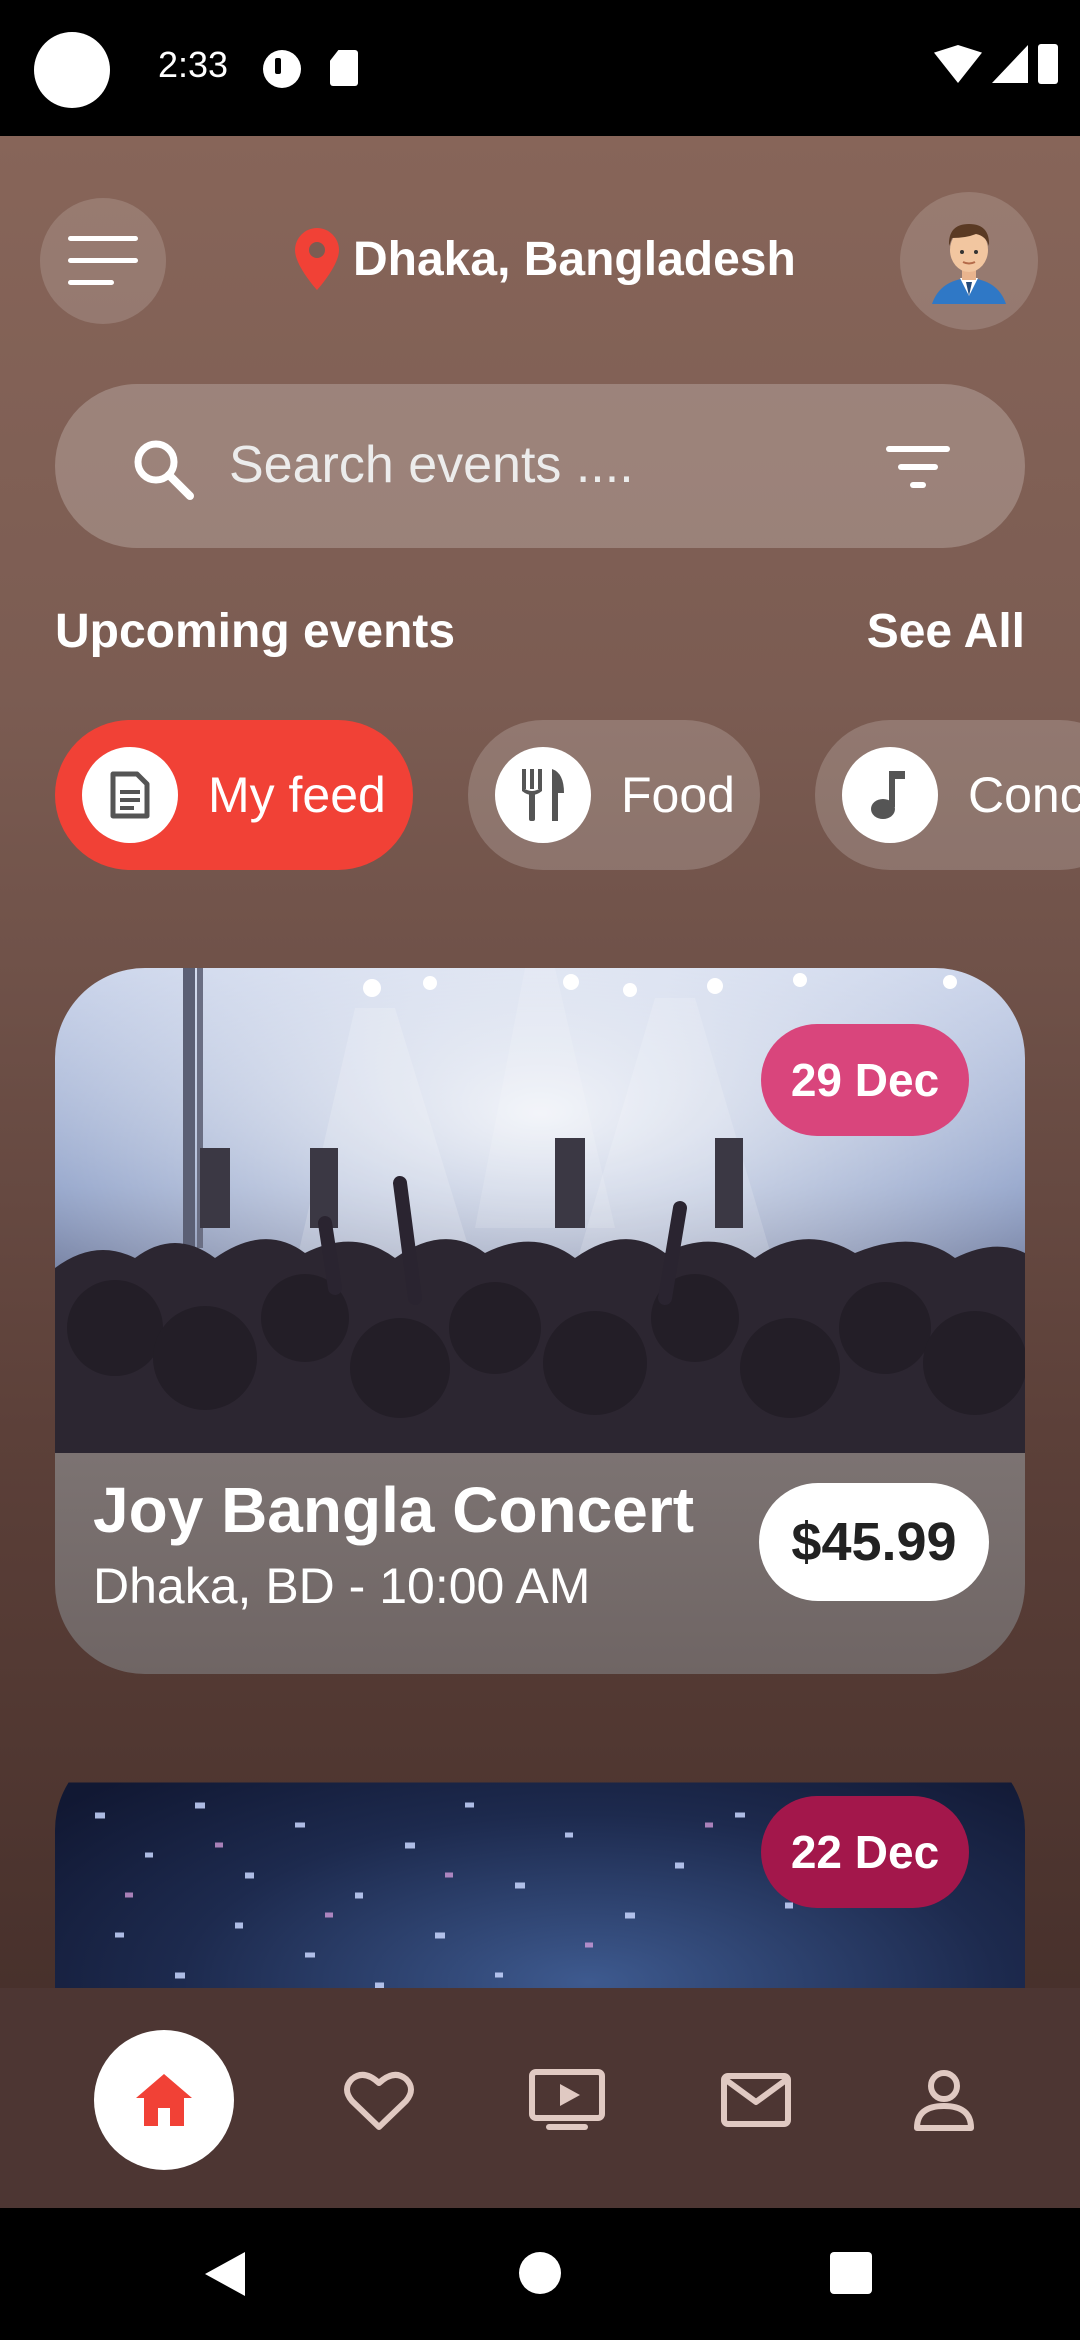 This screenshot has width=1080, height=2340. What do you see at coordinates (851, 2273) in the screenshot?
I see `recents-icon` at bounding box center [851, 2273].